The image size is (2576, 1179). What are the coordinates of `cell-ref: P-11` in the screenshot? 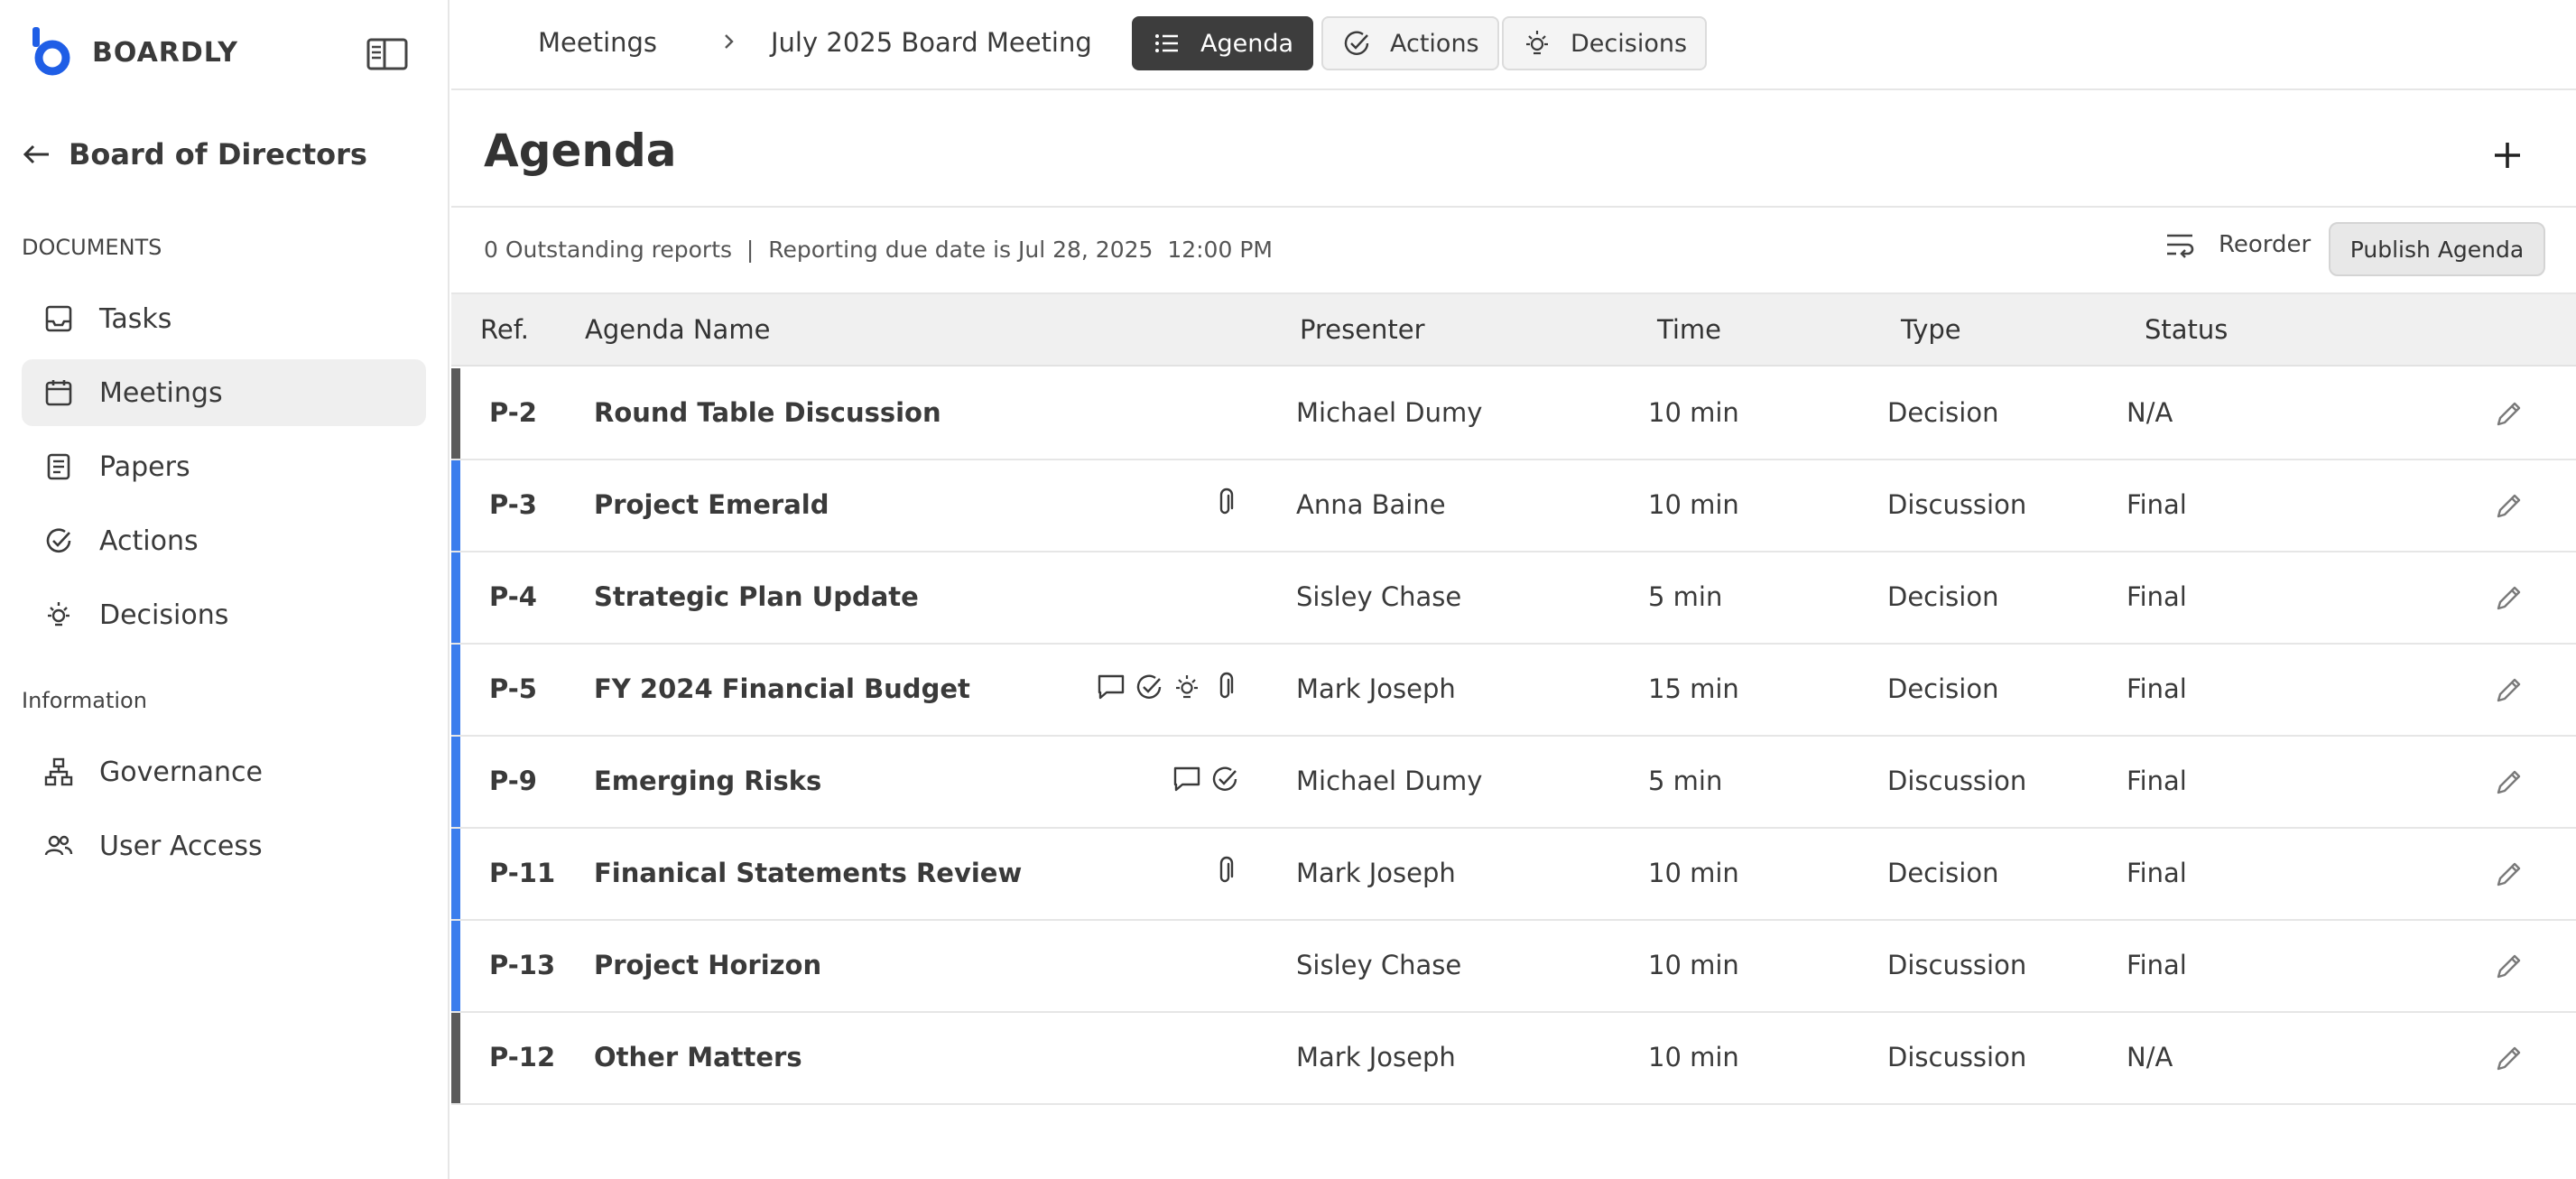 It's located at (522, 873).